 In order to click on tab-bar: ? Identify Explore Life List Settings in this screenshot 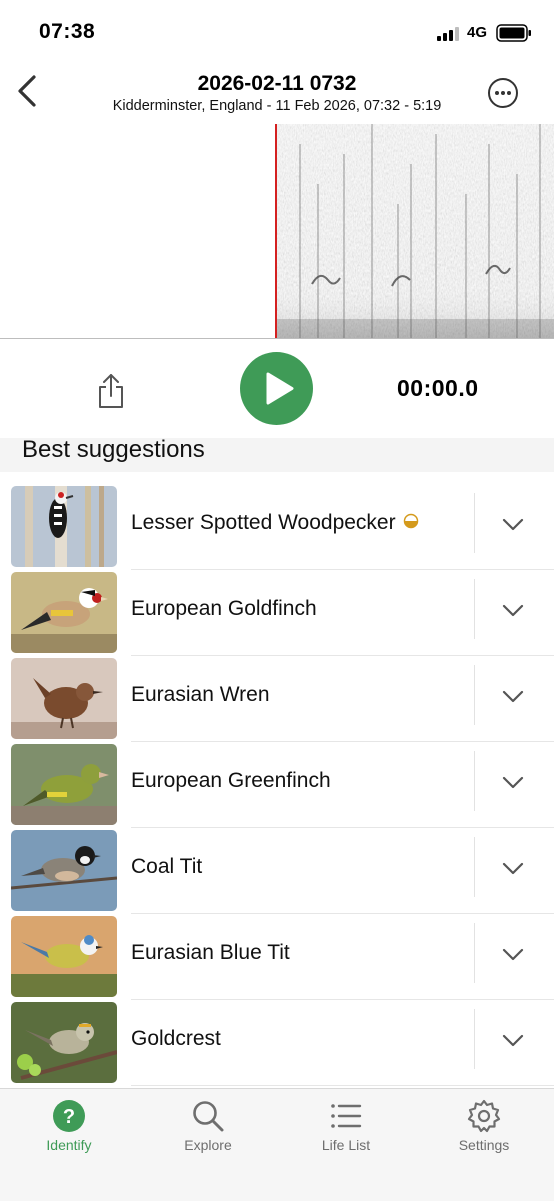, I will do `click(277, 1144)`.